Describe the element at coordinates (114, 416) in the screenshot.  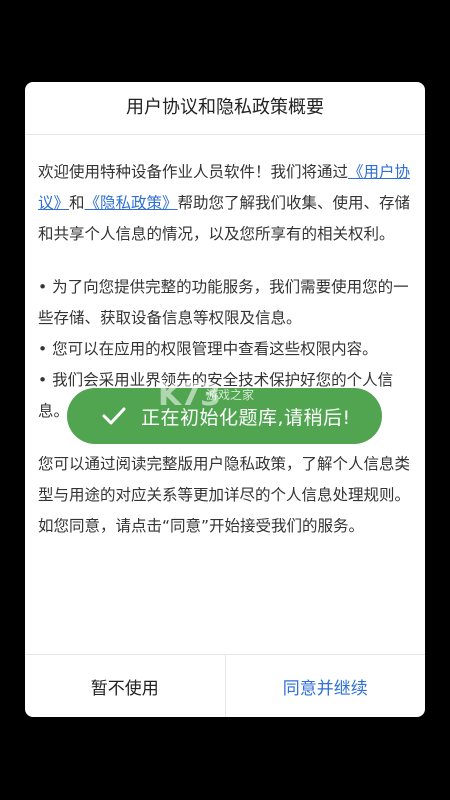
I see `checkmark-icon` at that location.